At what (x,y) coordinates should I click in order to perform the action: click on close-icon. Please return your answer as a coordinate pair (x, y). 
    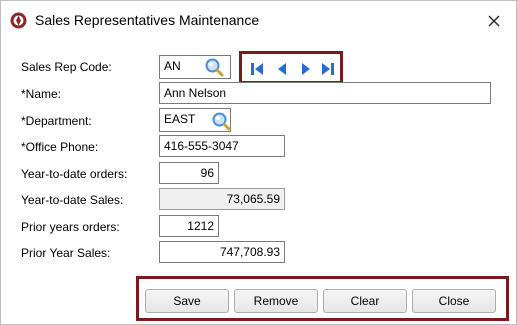
    Looking at the image, I should click on (494, 21).